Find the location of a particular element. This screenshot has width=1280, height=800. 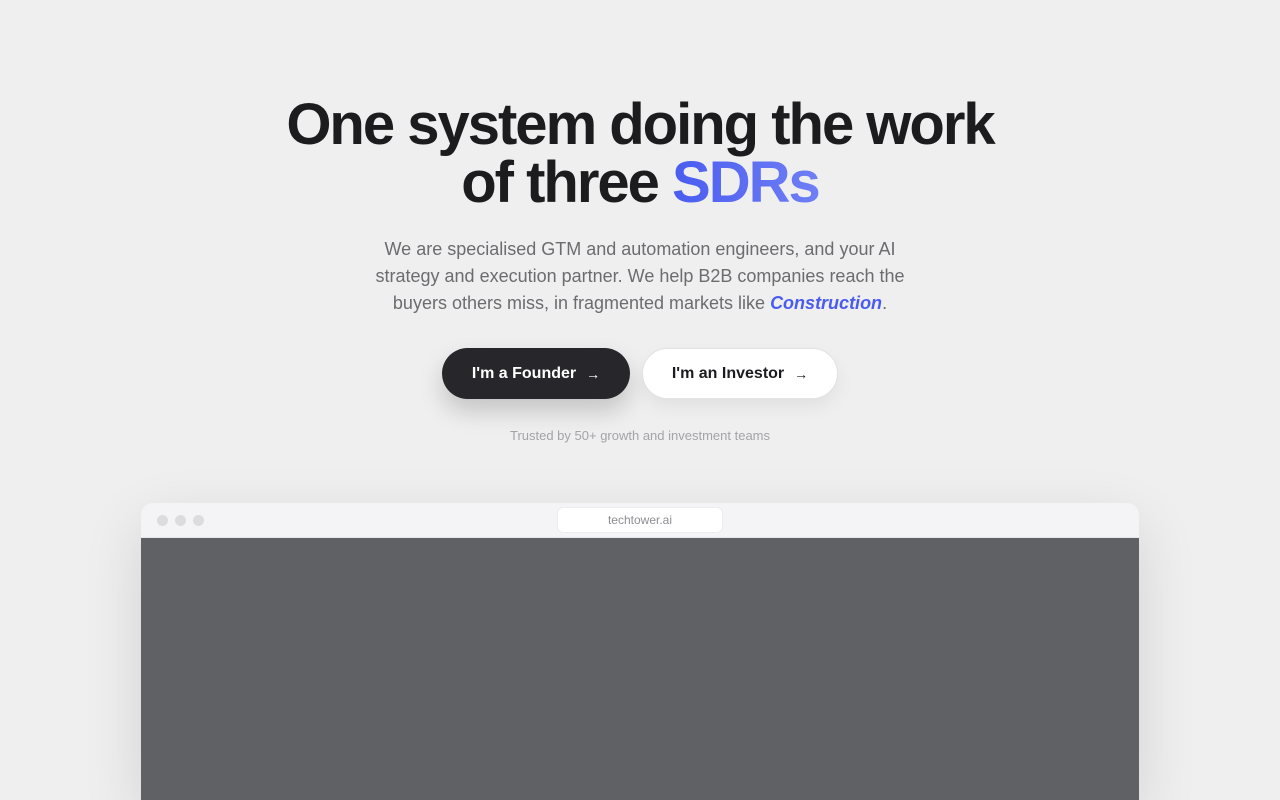

subtitle-highlight: Construction is located at coordinates (826, 303).